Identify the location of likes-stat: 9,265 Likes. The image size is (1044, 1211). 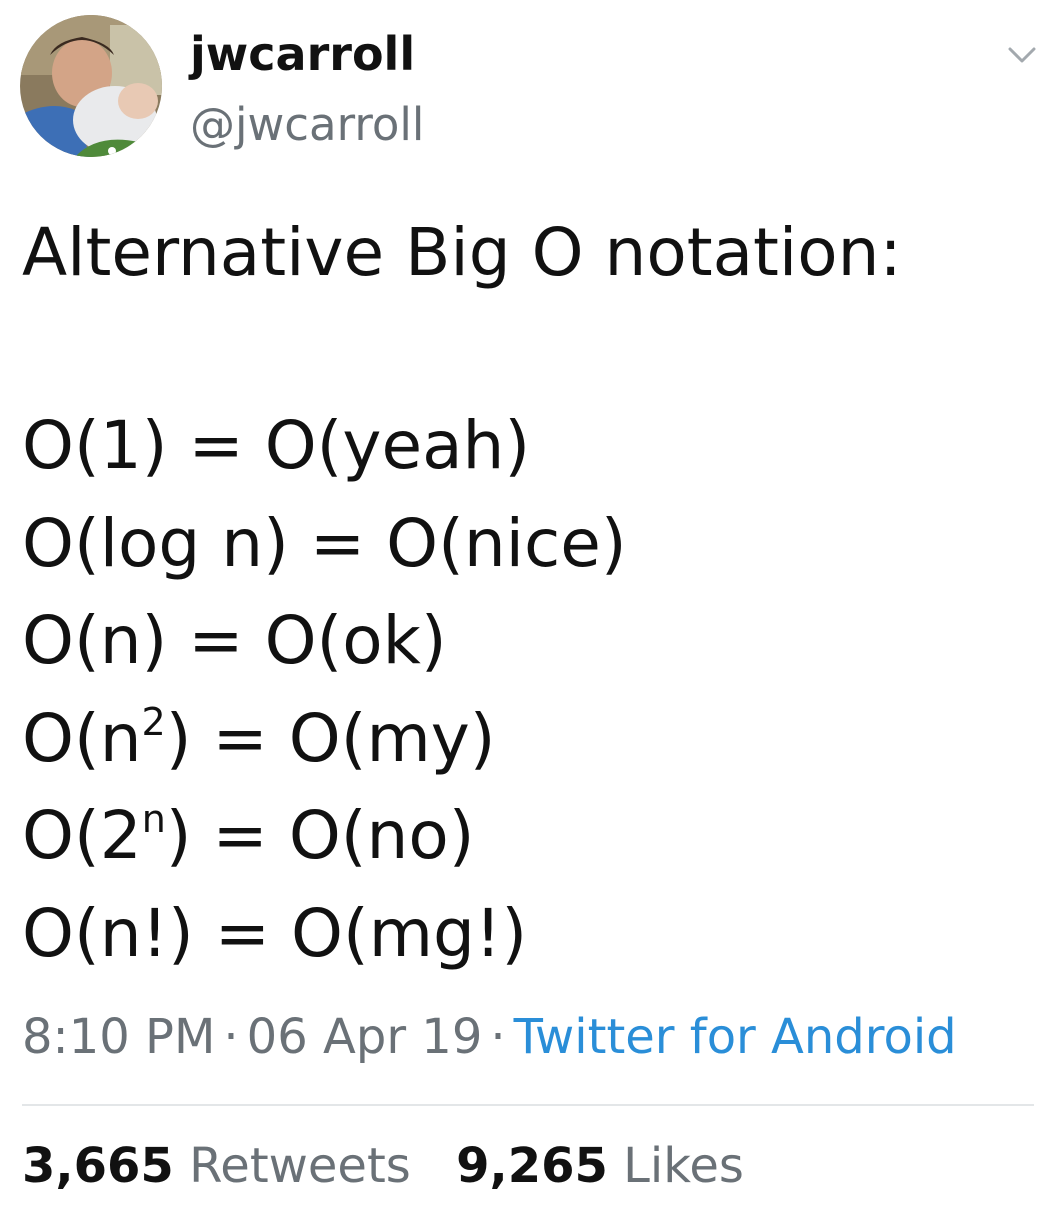
(600, 1166).